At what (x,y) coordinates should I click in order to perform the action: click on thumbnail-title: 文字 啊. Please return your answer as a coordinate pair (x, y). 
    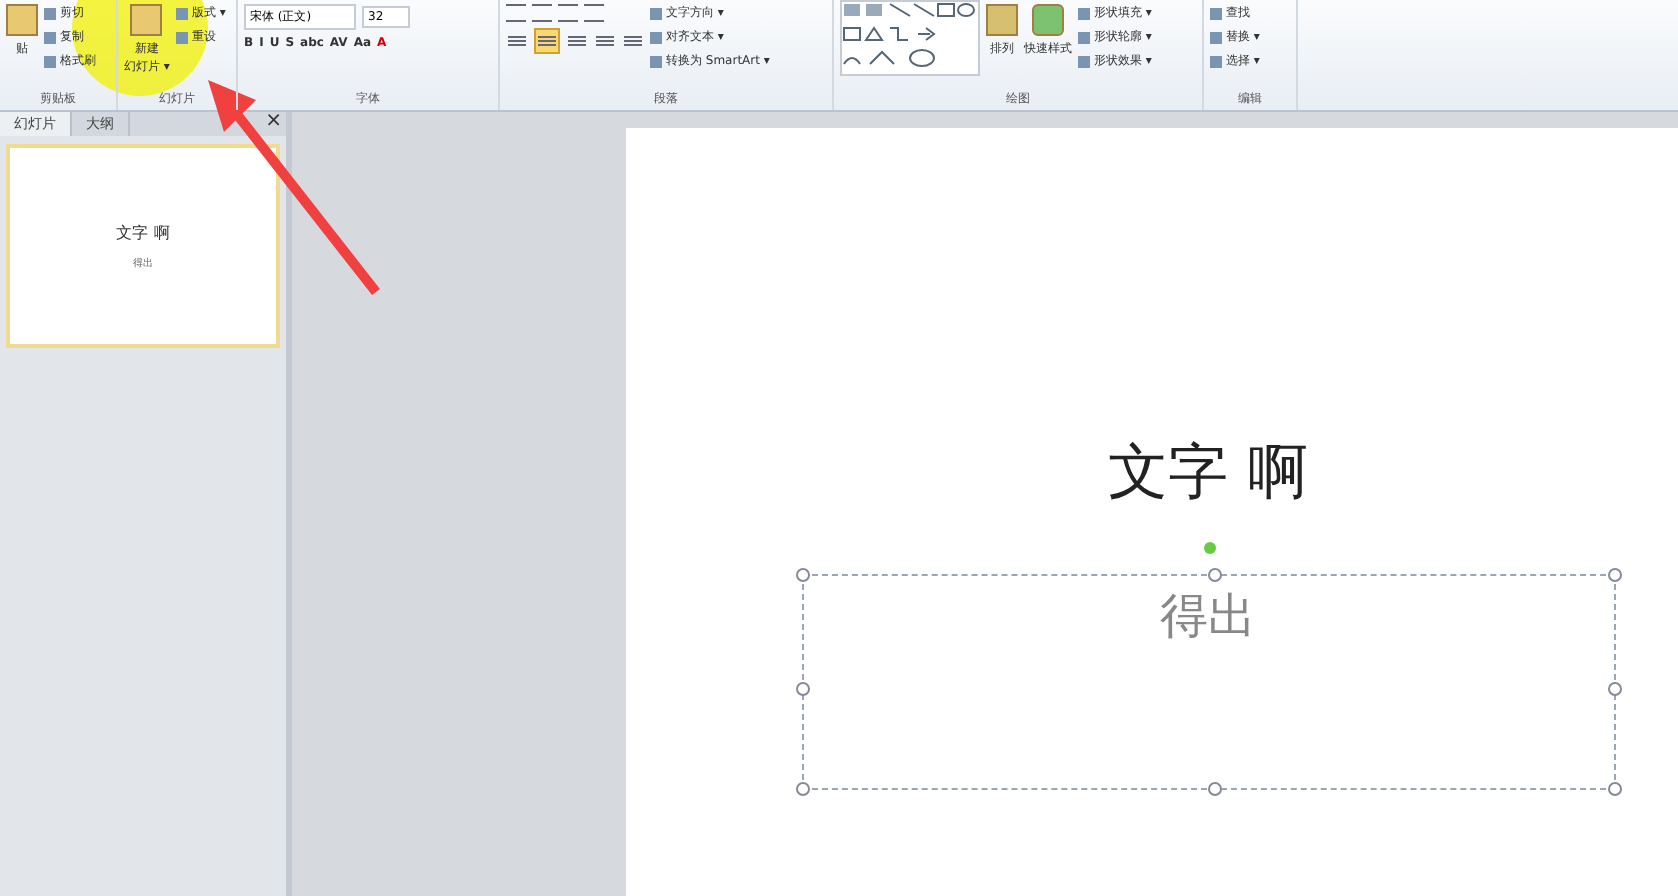
    Looking at the image, I should click on (143, 233).